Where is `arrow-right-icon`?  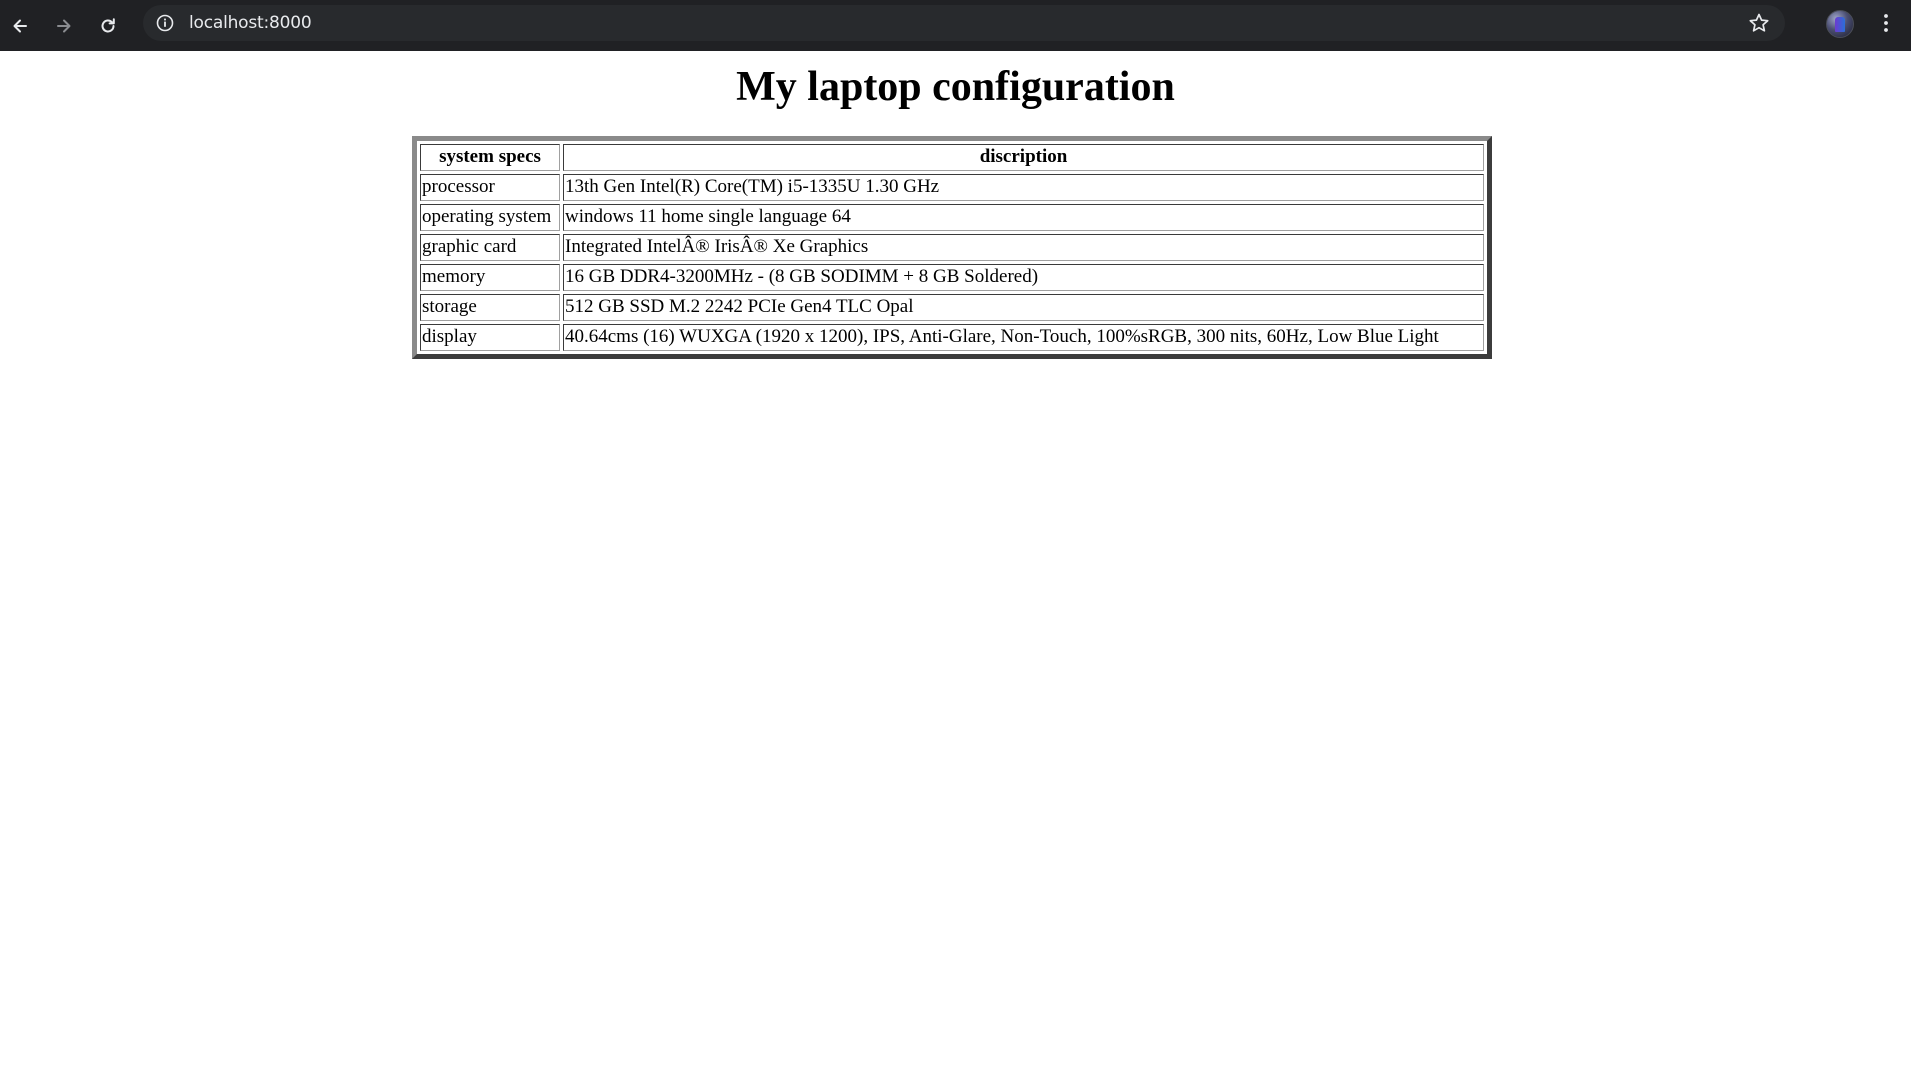 arrow-right-icon is located at coordinates (64, 25).